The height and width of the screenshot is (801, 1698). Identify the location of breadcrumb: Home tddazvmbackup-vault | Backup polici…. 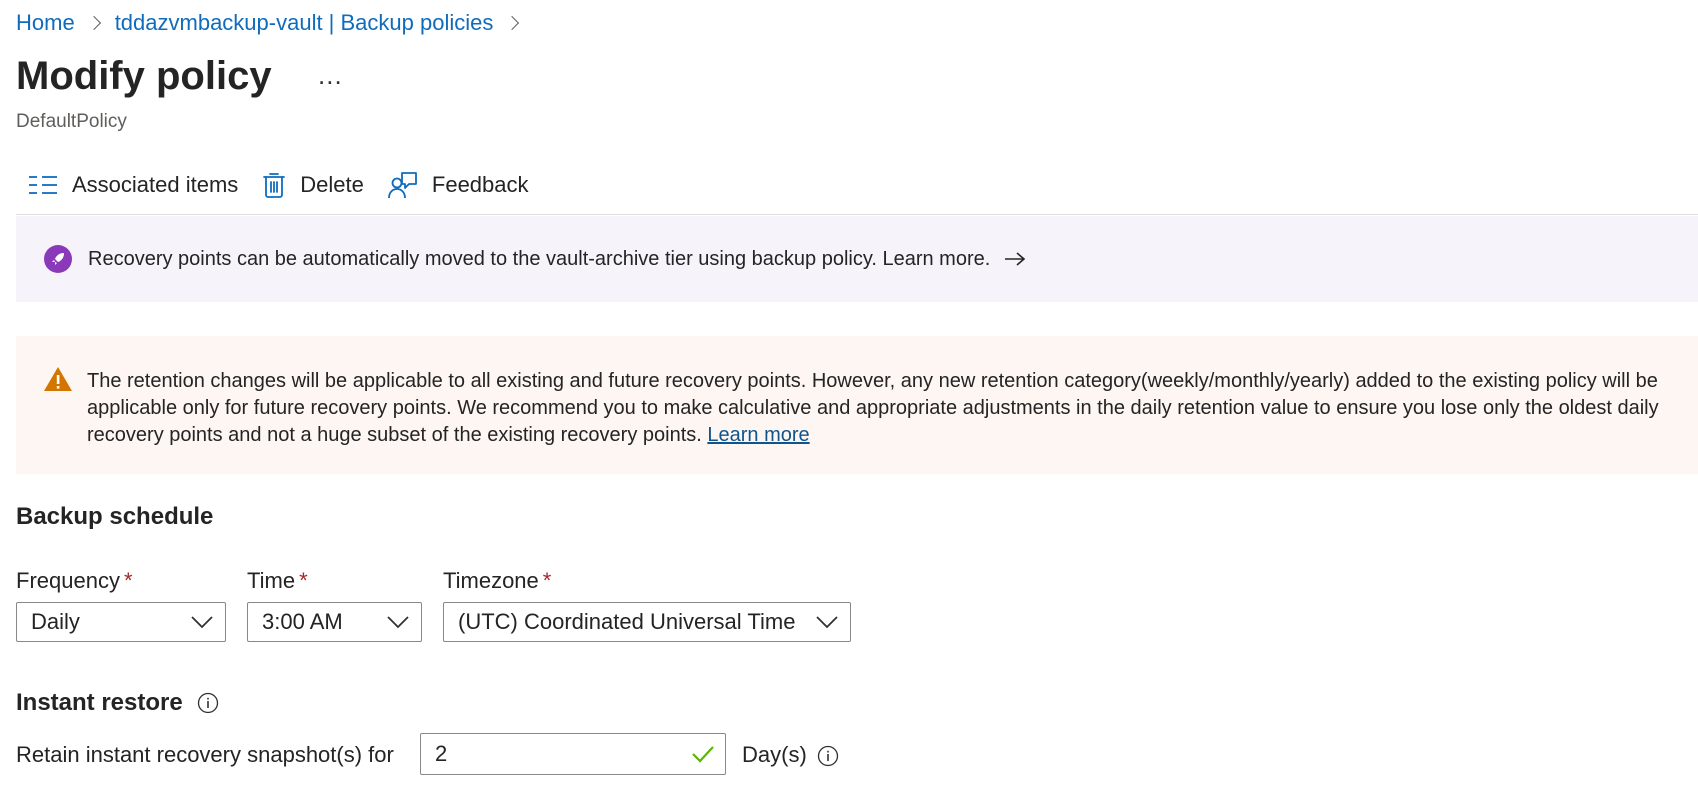
(274, 23).